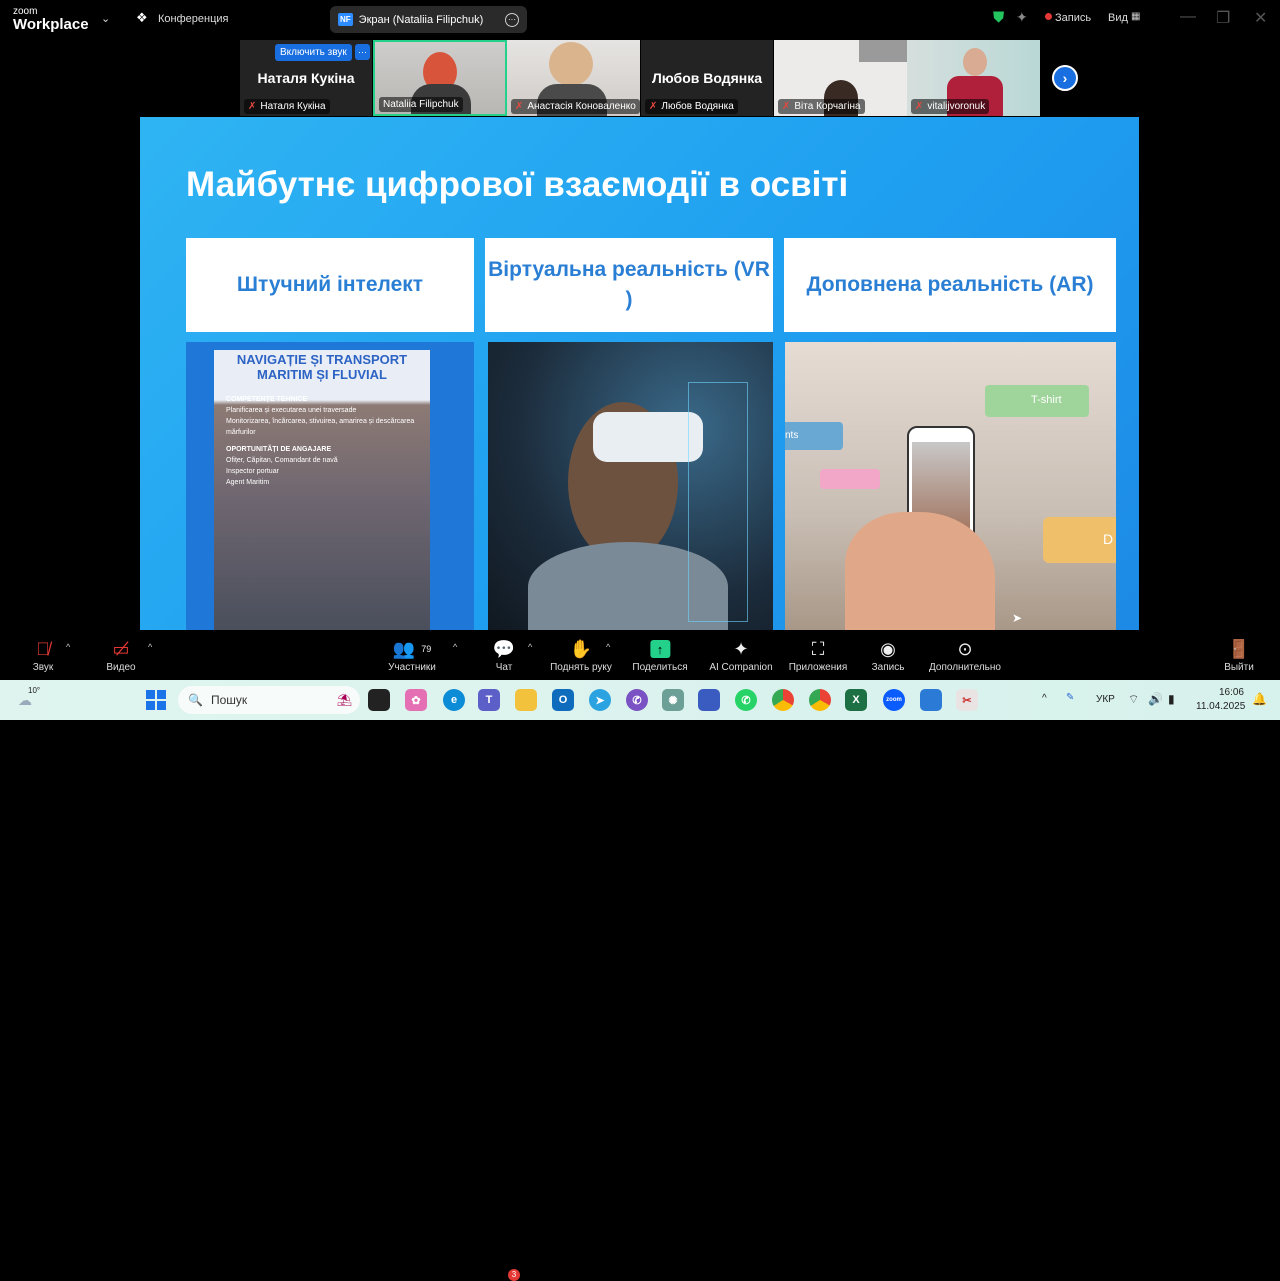  What do you see at coordinates (1259, 699) in the screenshot?
I see `notifications-icon: 🔔` at bounding box center [1259, 699].